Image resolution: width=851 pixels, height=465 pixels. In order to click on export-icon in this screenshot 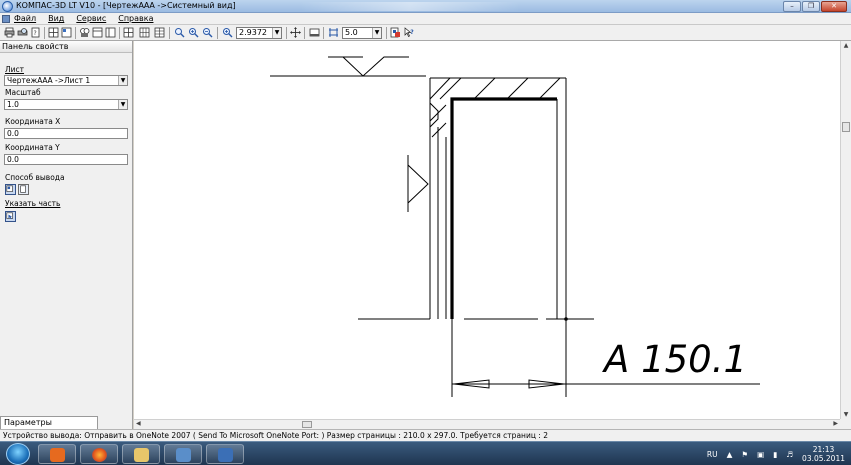, I will do `click(395, 32)`.